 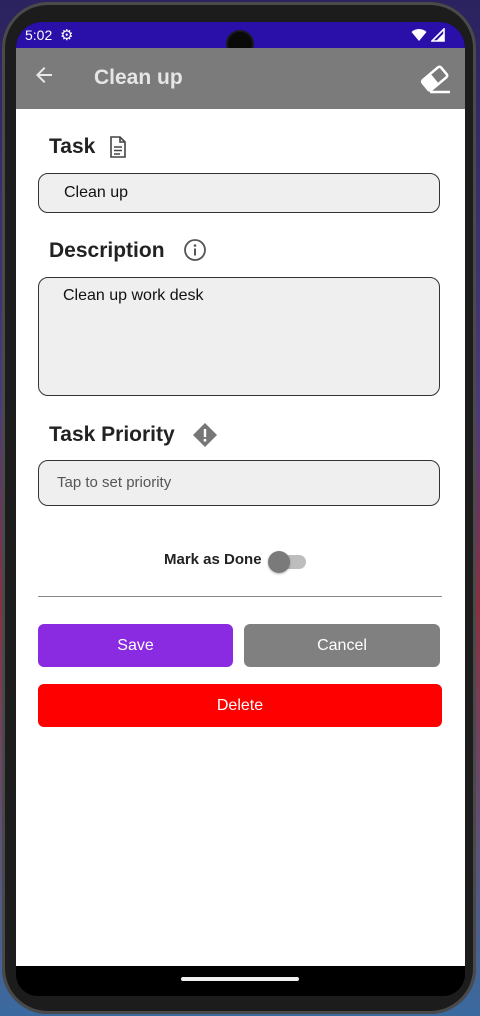 What do you see at coordinates (112, 434) in the screenshot?
I see `priority-label: Task Priority` at bounding box center [112, 434].